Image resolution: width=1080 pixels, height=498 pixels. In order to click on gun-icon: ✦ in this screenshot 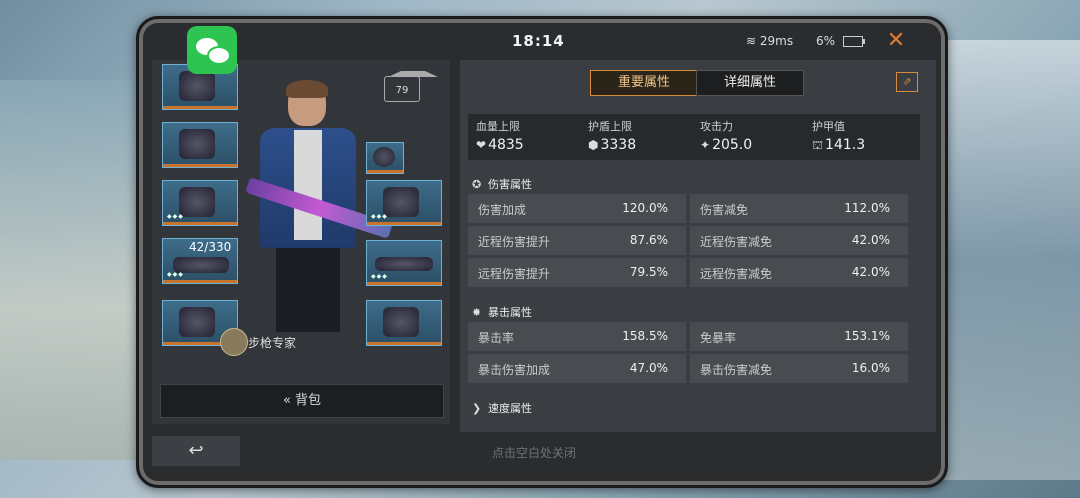, I will do `click(705, 145)`.